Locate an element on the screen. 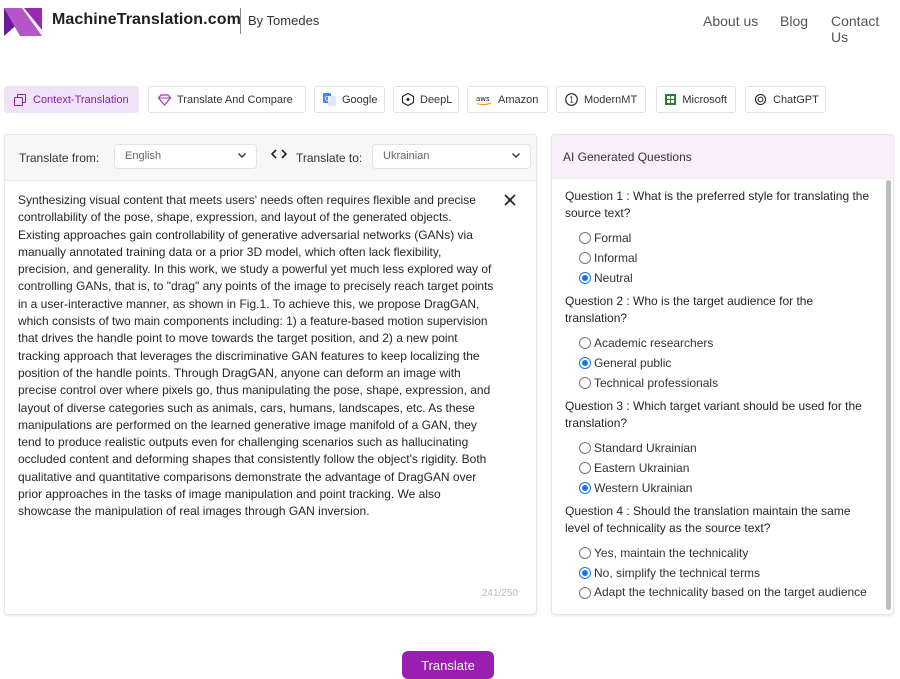  option-label: No, simplify the technical terms is located at coordinates (677, 573).